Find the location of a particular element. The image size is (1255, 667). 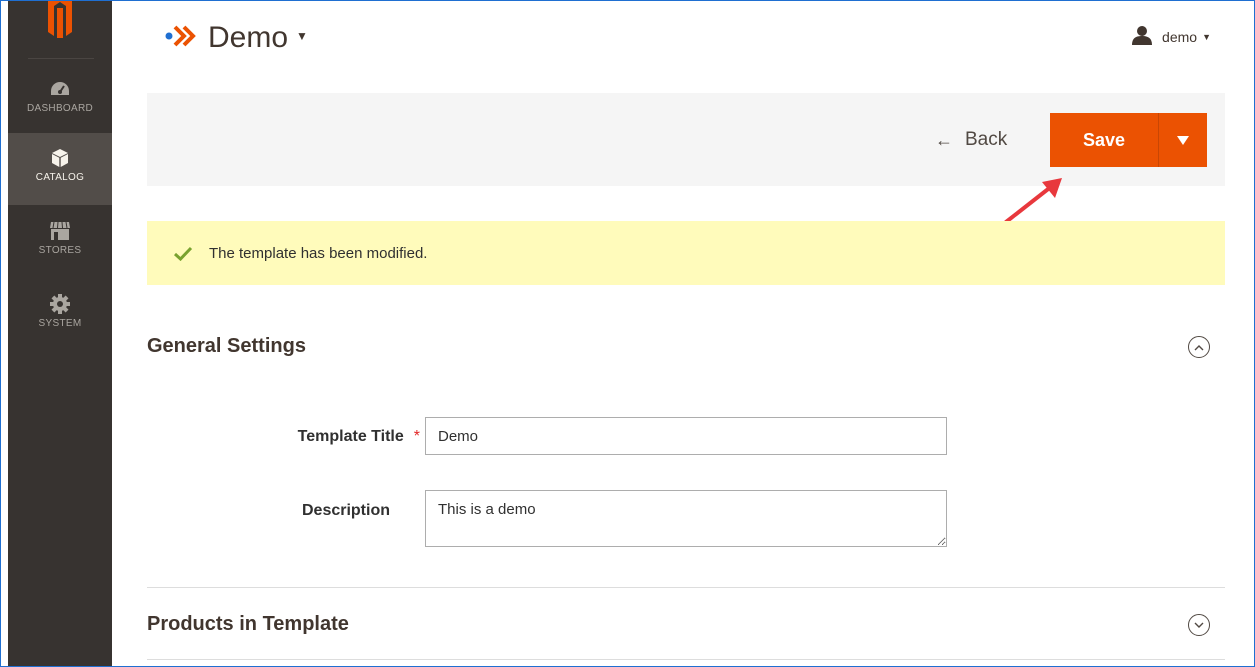

page-title-switcher: Demo ▼ is located at coordinates (236, 38).